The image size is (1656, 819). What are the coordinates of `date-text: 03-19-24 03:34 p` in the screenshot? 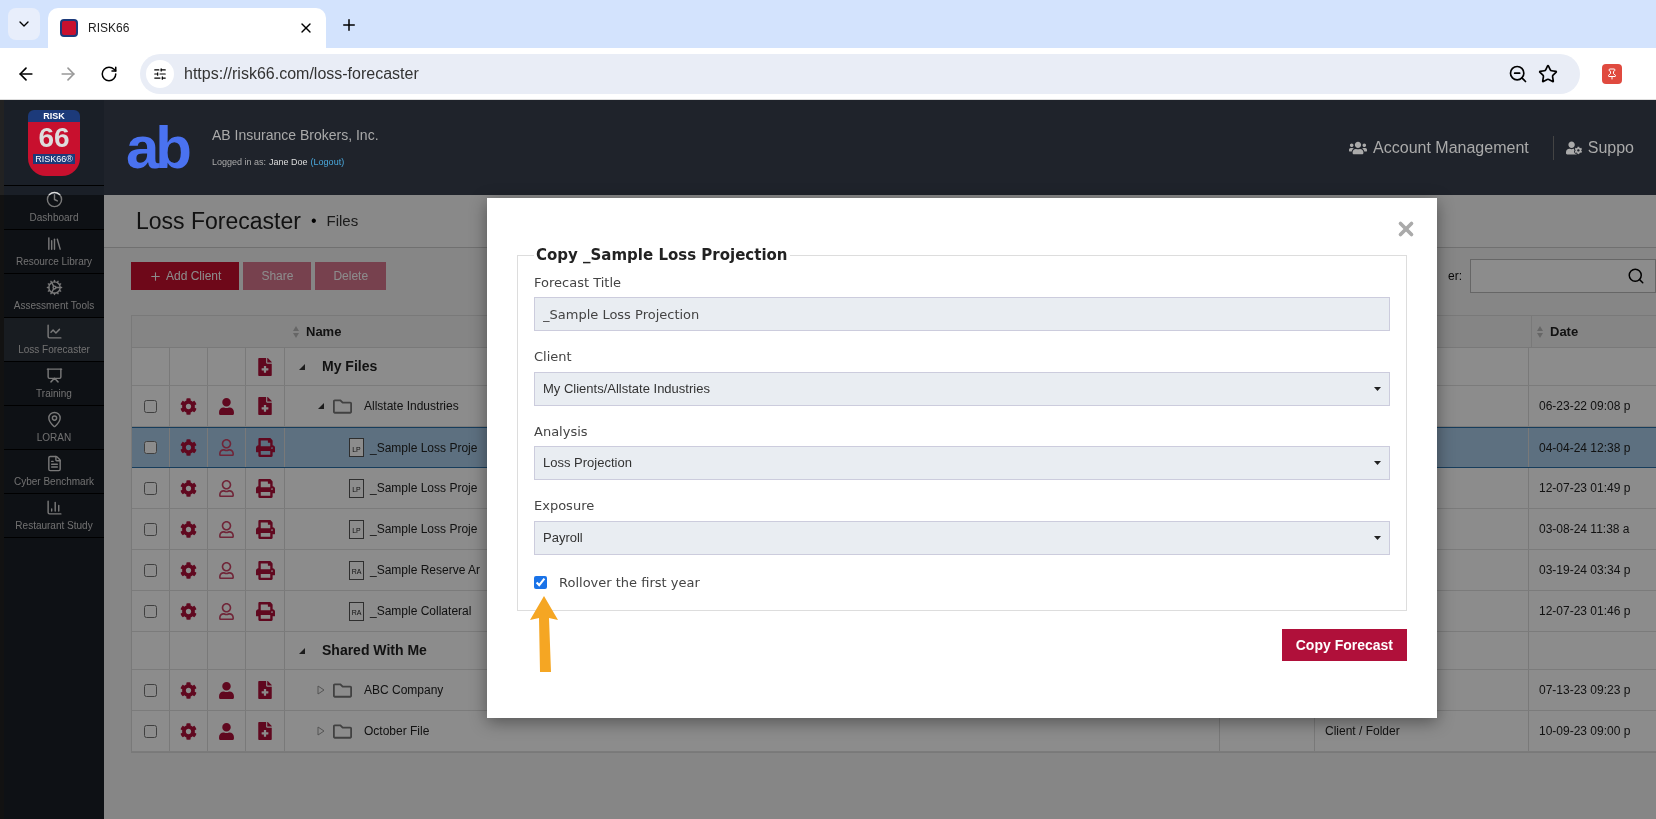 It's located at (1585, 570).